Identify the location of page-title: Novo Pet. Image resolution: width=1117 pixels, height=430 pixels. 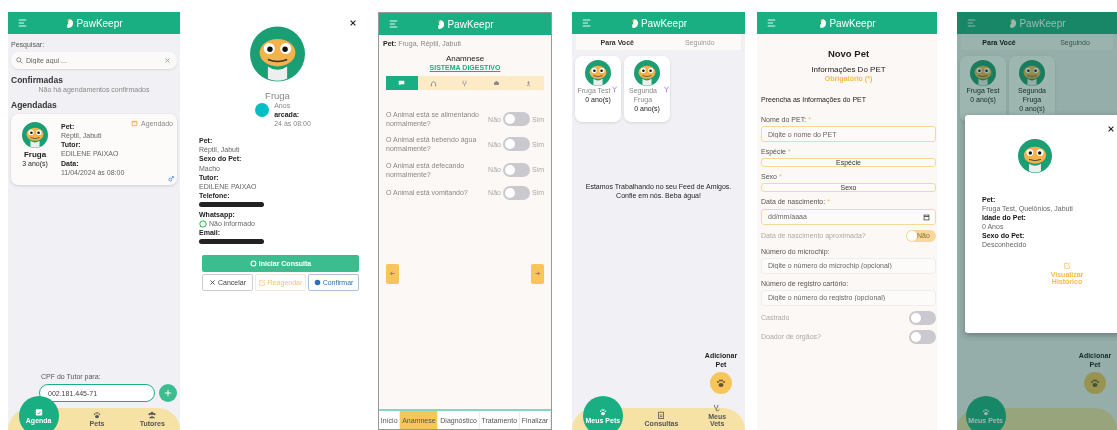
(848, 53).